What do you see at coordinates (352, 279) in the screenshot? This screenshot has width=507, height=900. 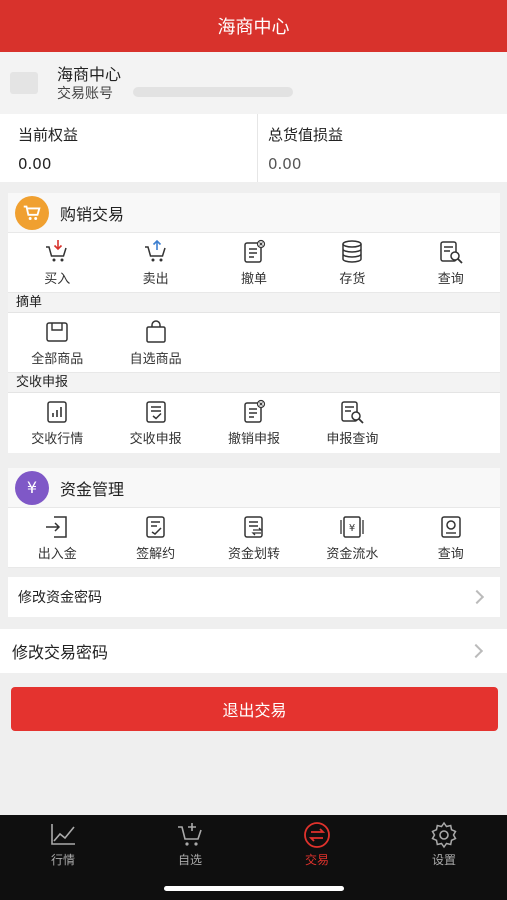 I see `inventory-label: 存货` at bounding box center [352, 279].